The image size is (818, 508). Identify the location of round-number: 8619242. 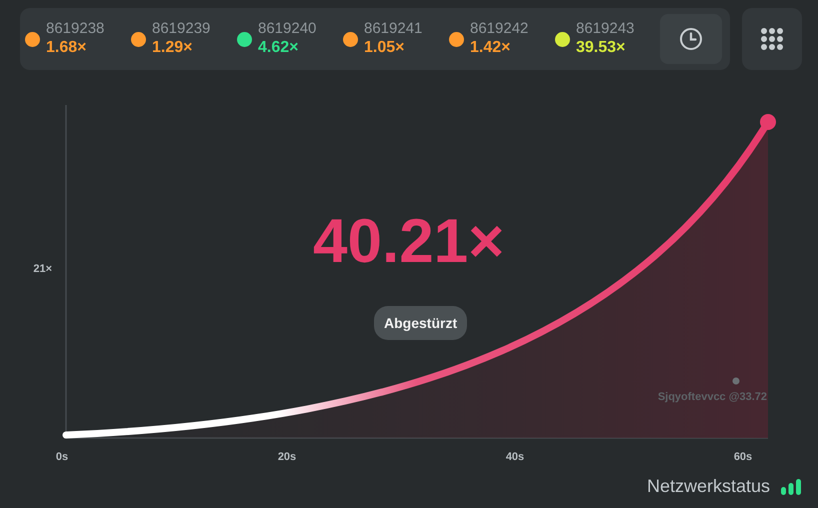
(499, 29).